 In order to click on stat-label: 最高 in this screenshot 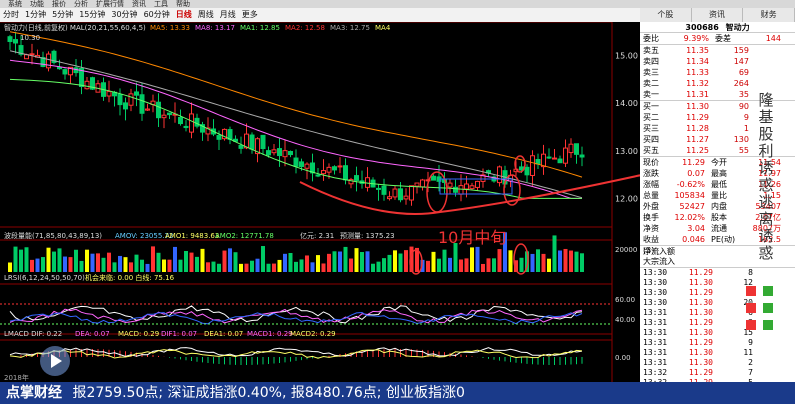, I will do `click(719, 173)`.